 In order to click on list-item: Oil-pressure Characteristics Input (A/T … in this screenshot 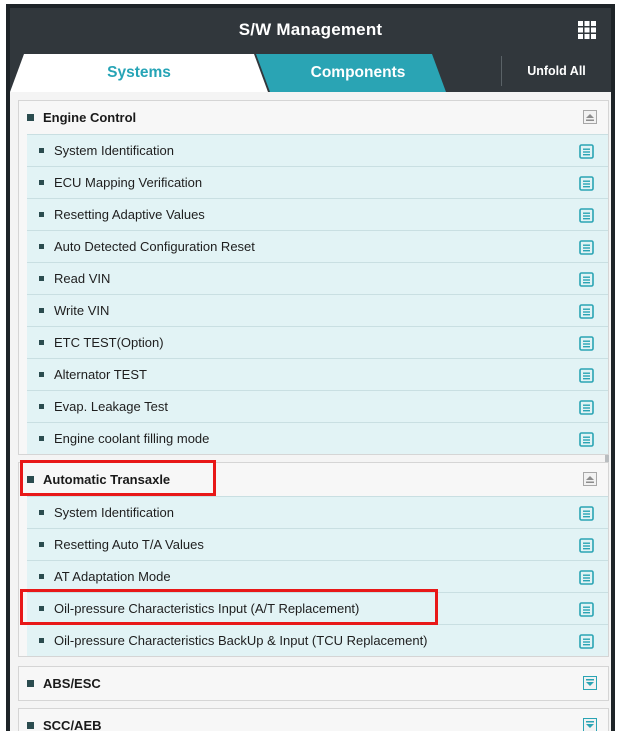, I will do `click(317, 608)`.